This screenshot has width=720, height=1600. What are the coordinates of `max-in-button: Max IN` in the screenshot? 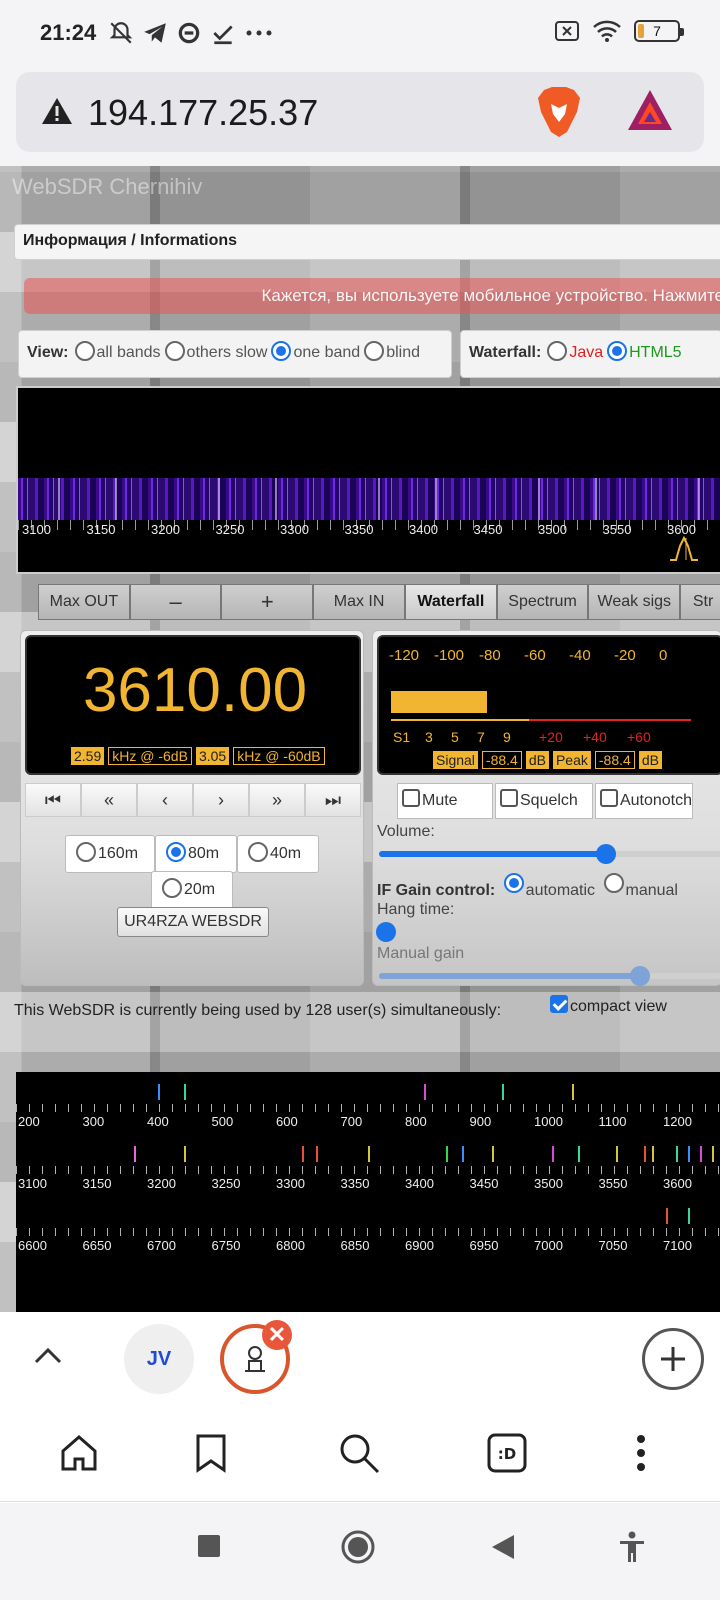 It's located at (360, 602).